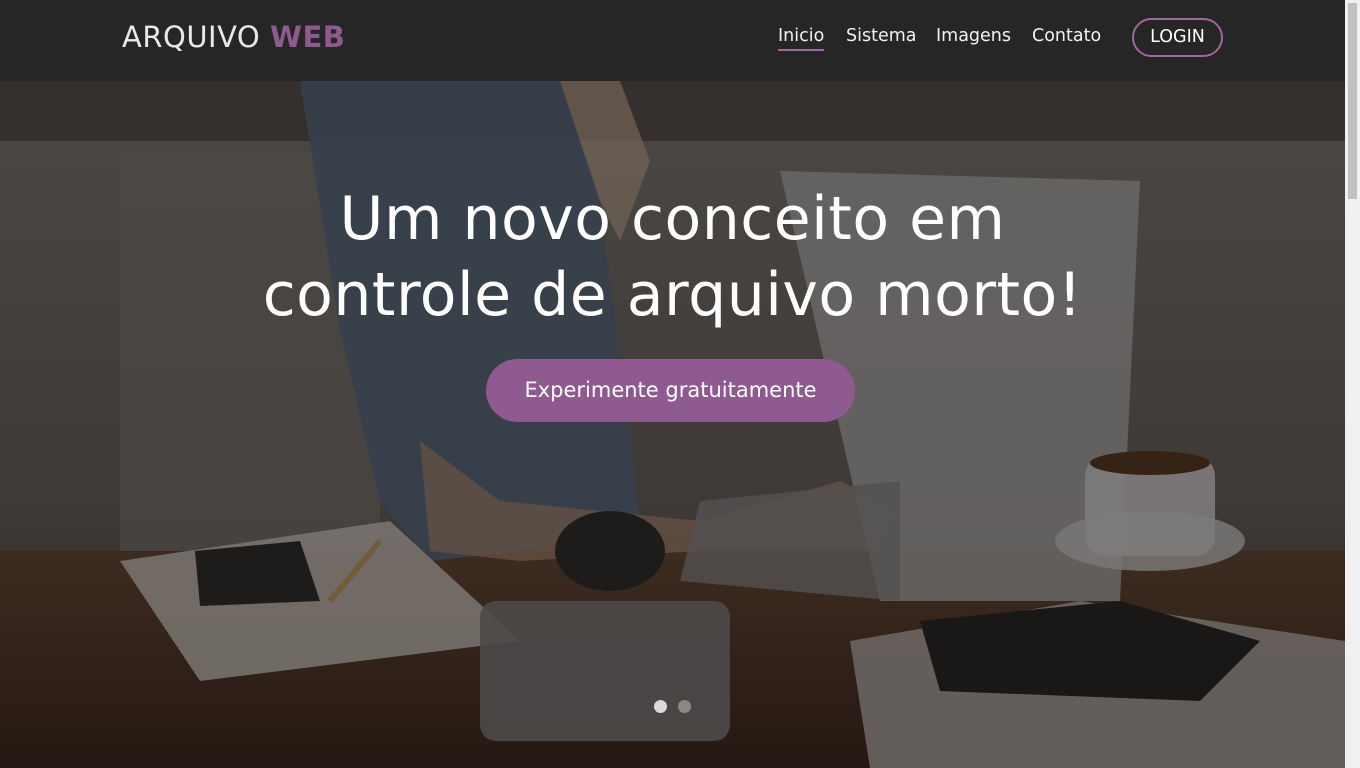 The width and height of the screenshot is (1360, 768). What do you see at coordinates (1352, 384) in the screenshot?
I see `page-scrollbar` at bounding box center [1352, 384].